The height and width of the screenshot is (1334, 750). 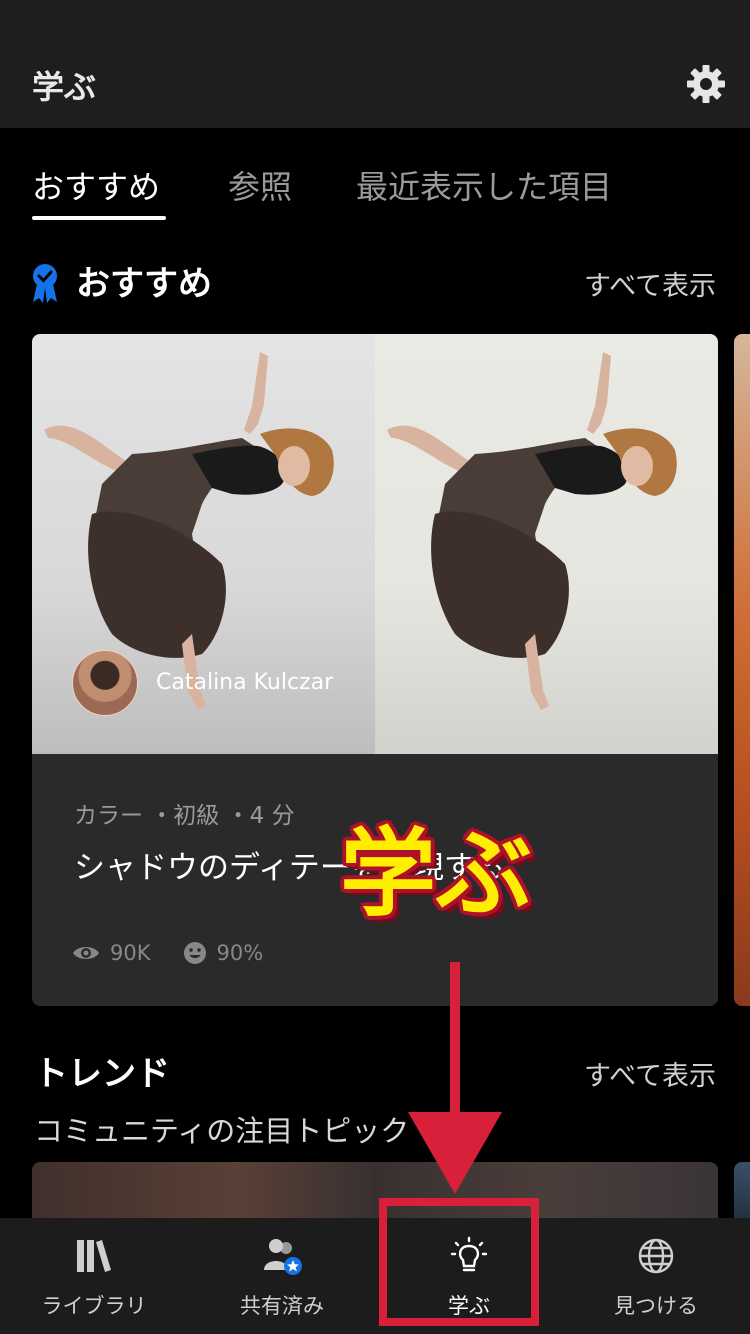 What do you see at coordinates (144, 284) in the screenshot?
I see `recommended-section-title: おすすめ` at bounding box center [144, 284].